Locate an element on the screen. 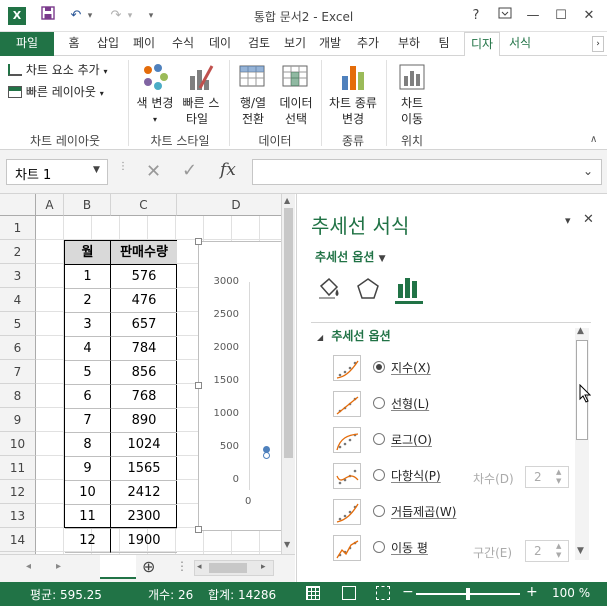 The height and width of the screenshot is (606, 607). pane-close-button: ✕ is located at coordinates (588, 219).